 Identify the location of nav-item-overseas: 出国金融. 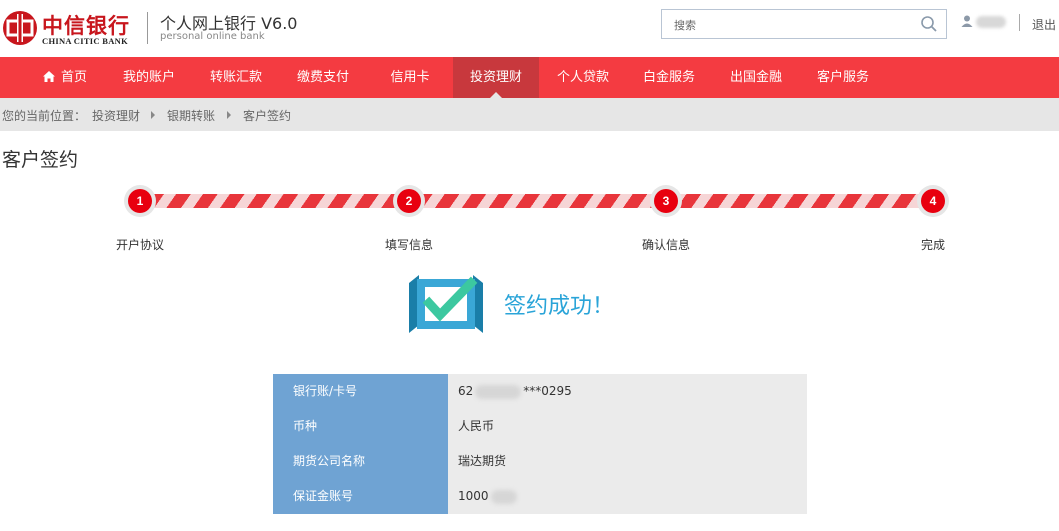
(756, 77).